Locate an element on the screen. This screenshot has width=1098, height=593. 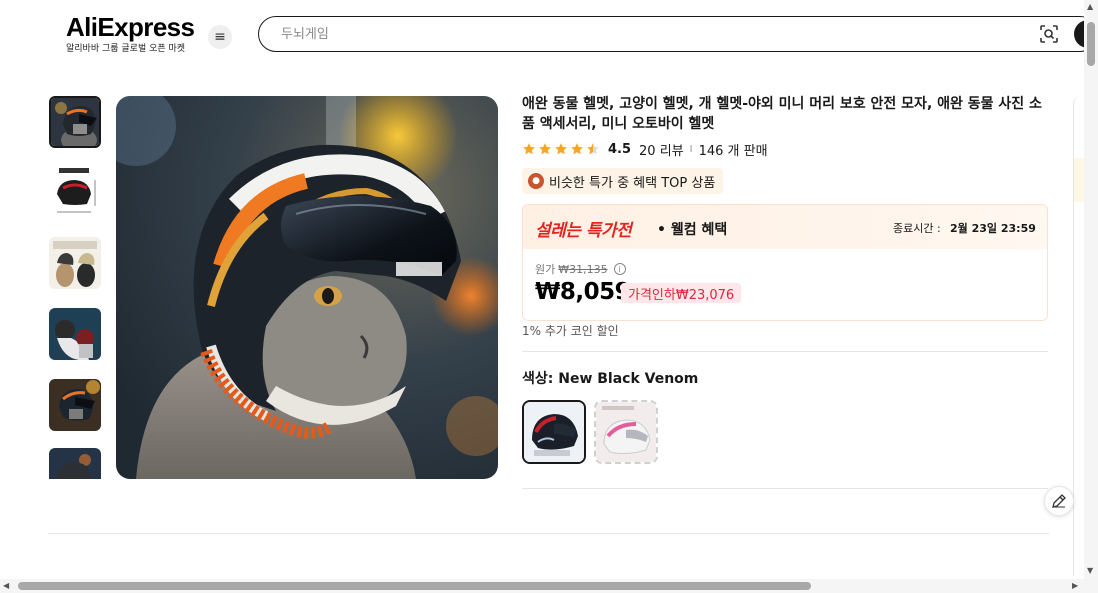
scroll-down-arrow-icon: ▼ is located at coordinates (1090, 570).